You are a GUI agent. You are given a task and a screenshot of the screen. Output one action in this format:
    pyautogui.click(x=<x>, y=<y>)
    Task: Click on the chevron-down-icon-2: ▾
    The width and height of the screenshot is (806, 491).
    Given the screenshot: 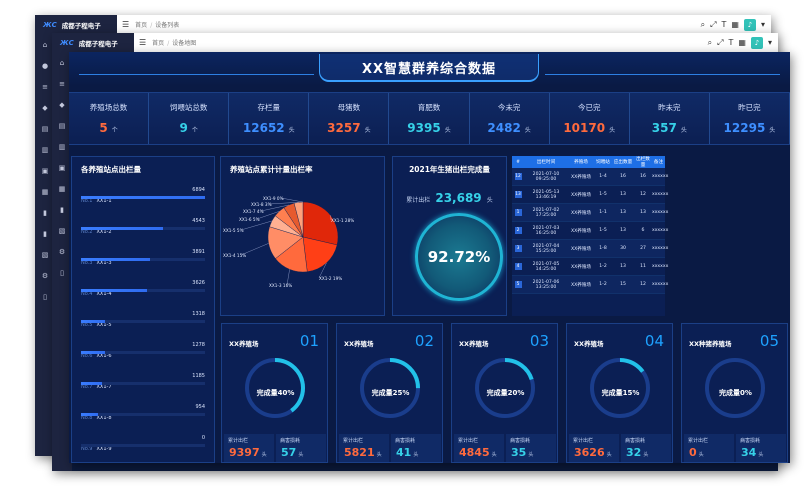 What is the action you would take?
    pyautogui.click(x=770, y=42)
    